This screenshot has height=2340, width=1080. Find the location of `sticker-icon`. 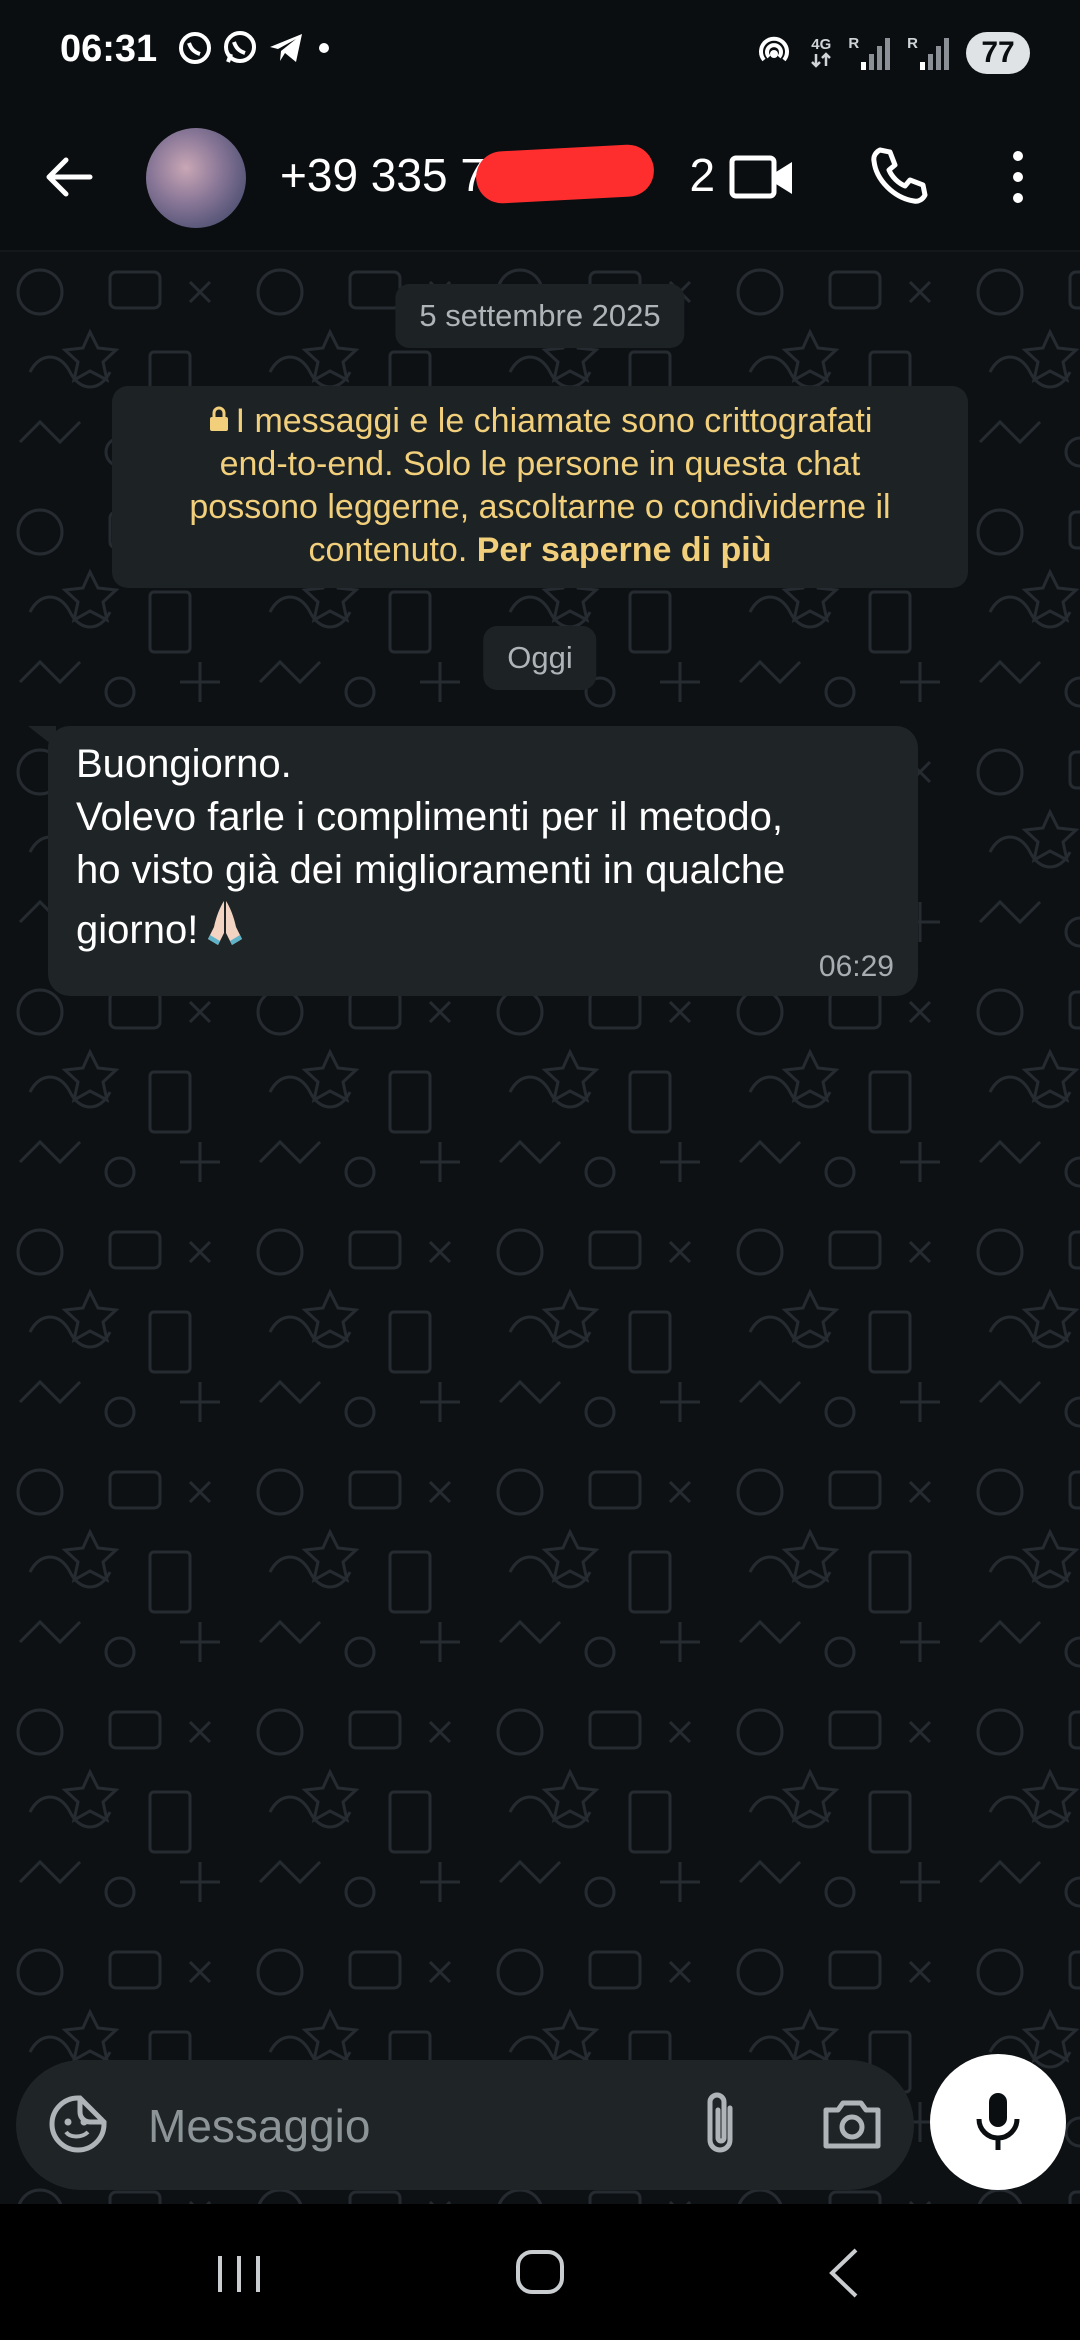

sticker-icon is located at coordinates (78, 2124).